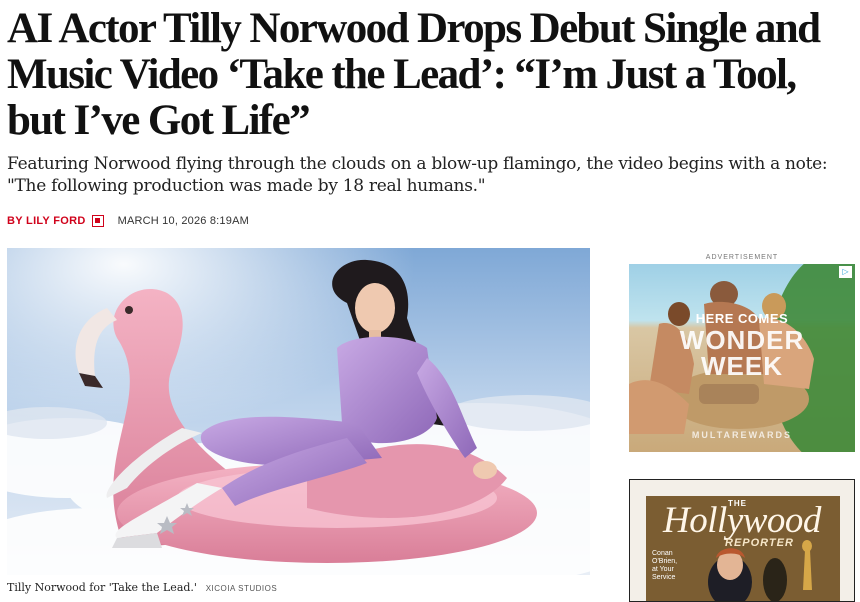 This screenshot has height=602, width=860. What do you see at coordinates (97, 221) in the screenshot?
I see `author-badge-icon` at bounding box center [97, 221].